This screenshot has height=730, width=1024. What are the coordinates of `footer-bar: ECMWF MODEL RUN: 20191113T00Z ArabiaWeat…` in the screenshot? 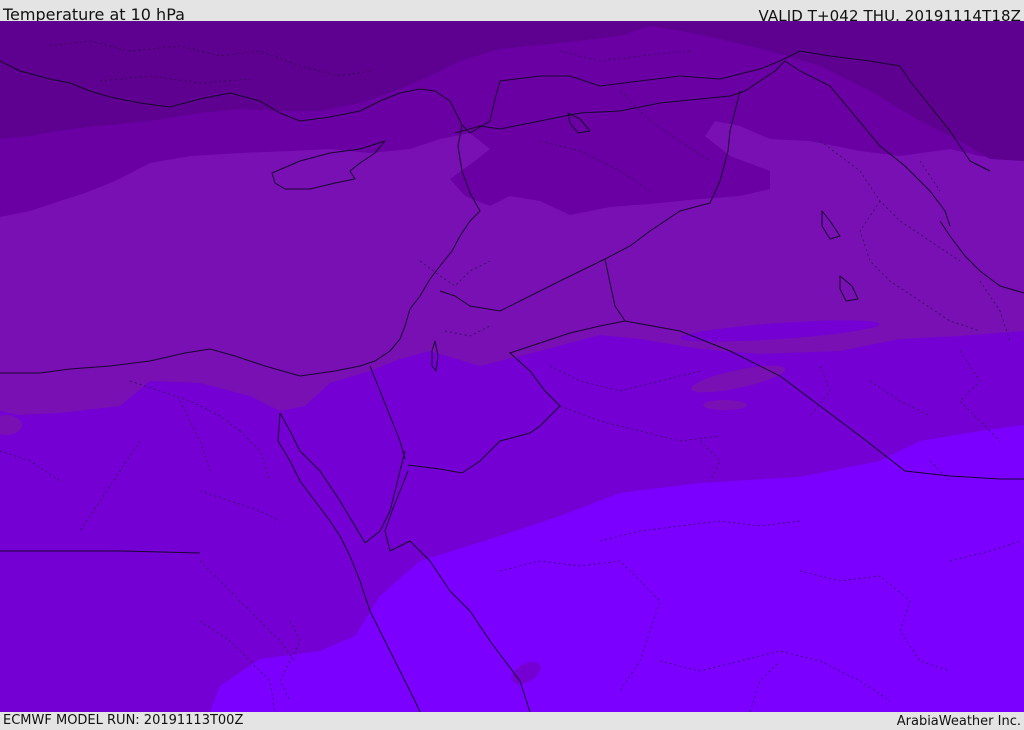 It's located at (512, 720).